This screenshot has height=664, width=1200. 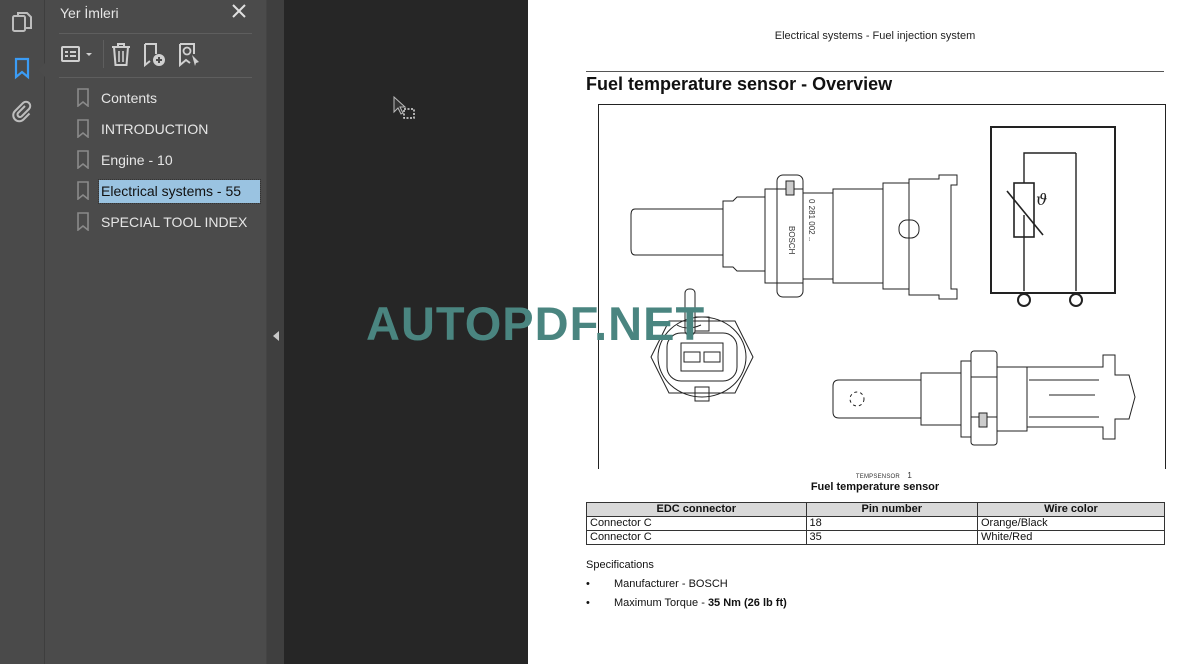 I want to click on pages-icon, so click(x=22, y=22).